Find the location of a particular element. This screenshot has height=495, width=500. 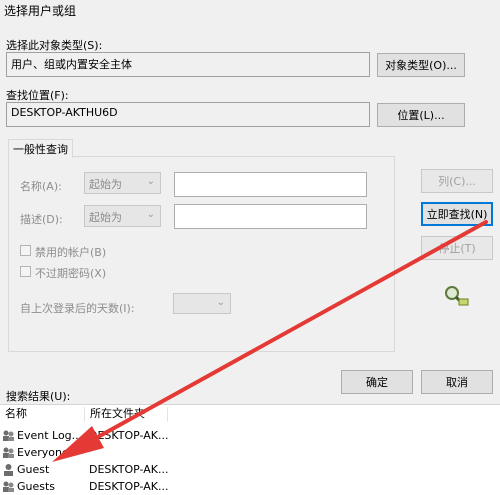

tab-general-query: 一般性查询 is located at coordinates (40, 148).